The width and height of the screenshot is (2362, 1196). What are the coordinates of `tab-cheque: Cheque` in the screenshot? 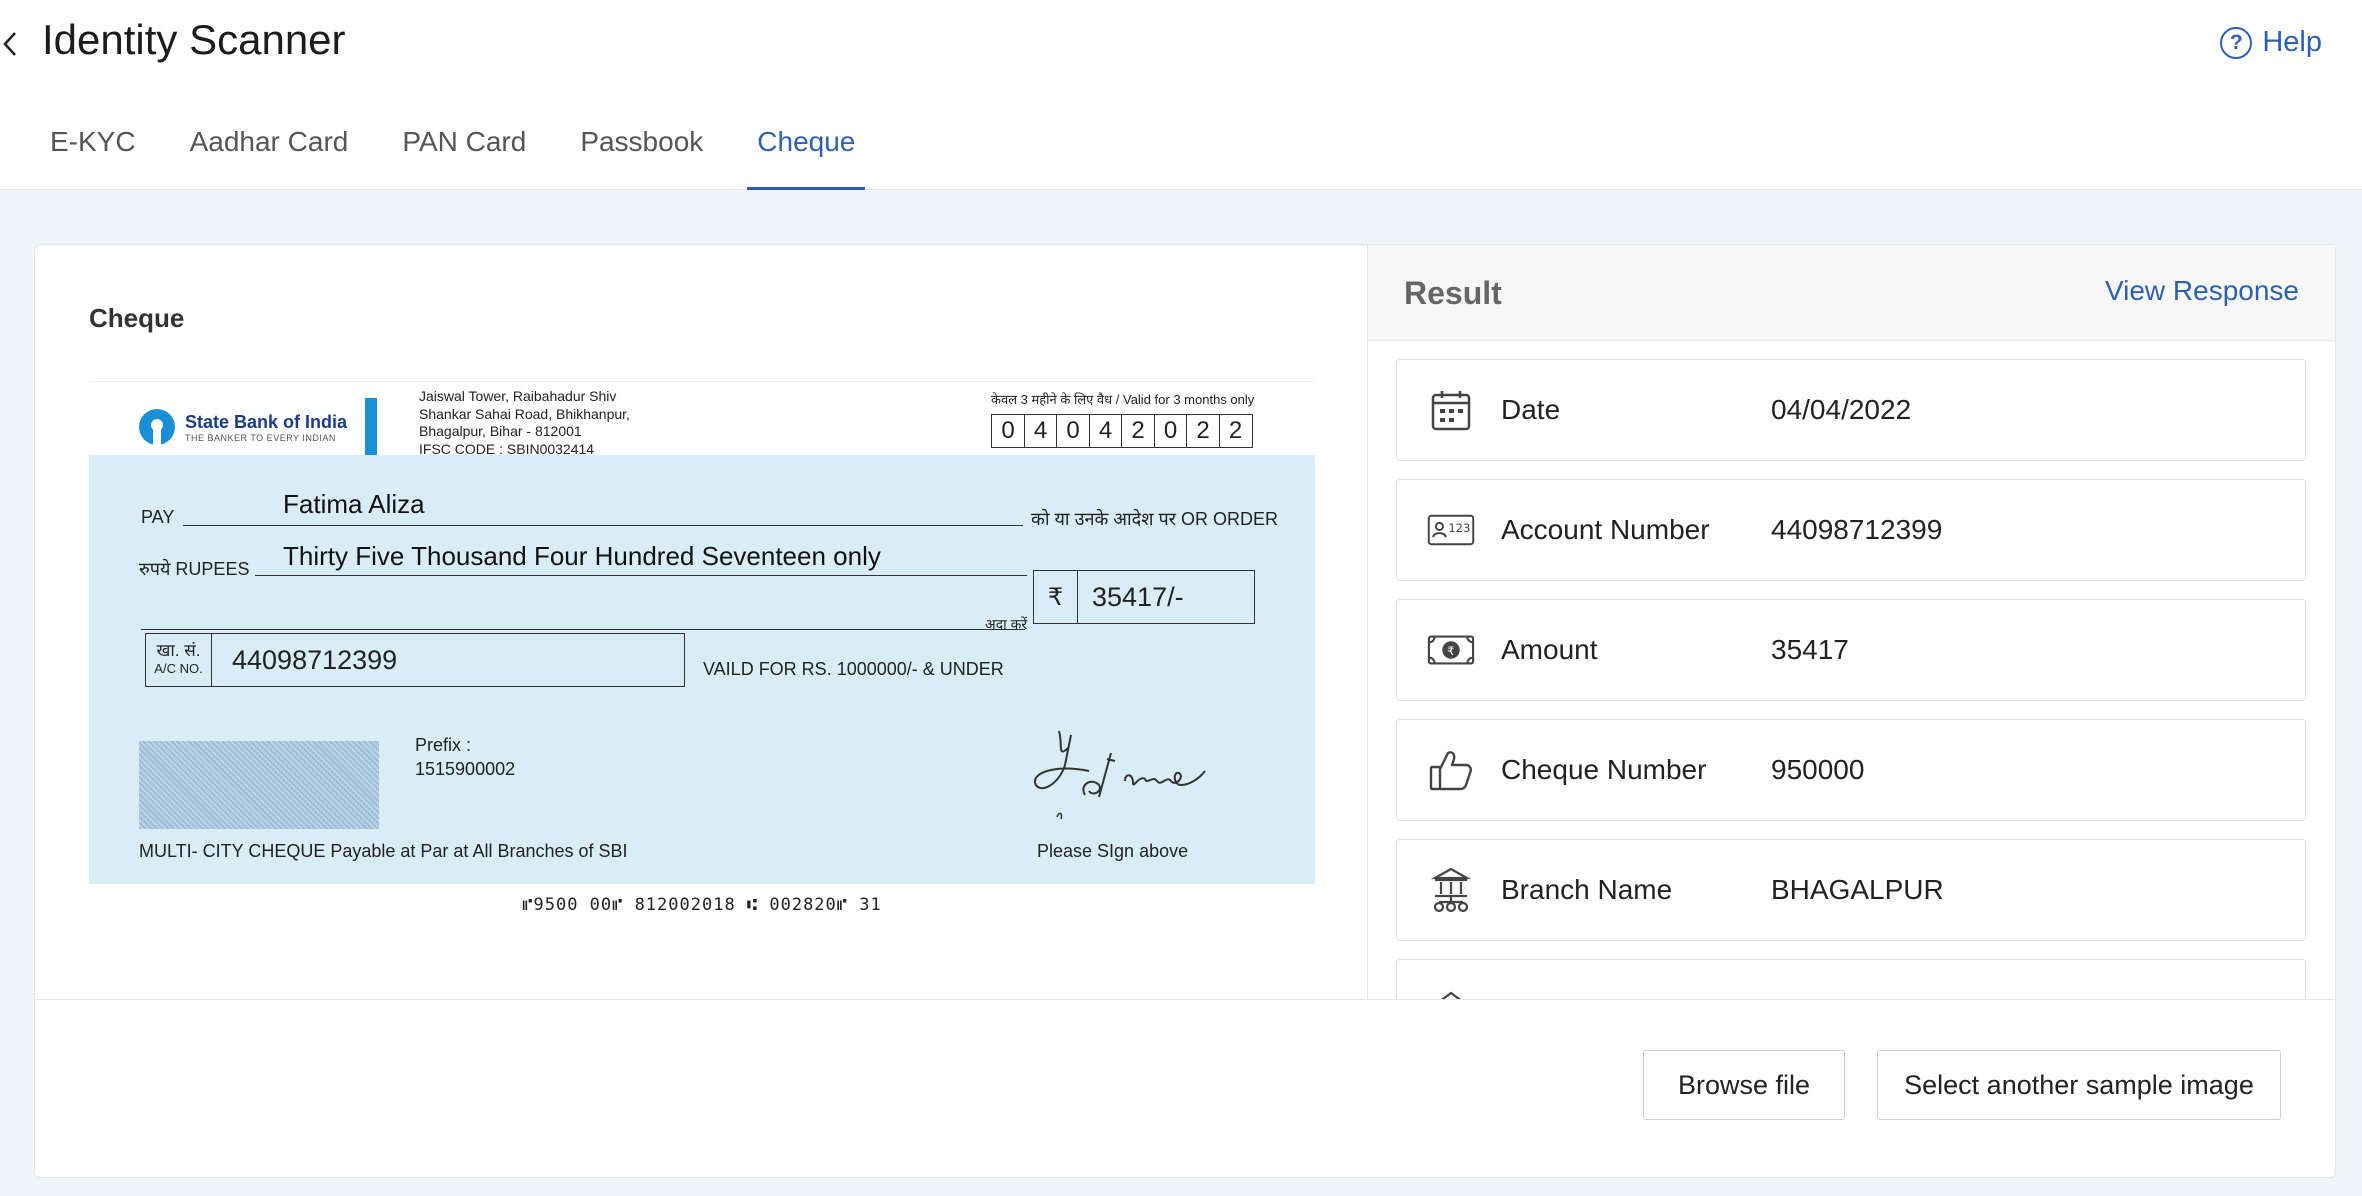 It's located at (806, 158).